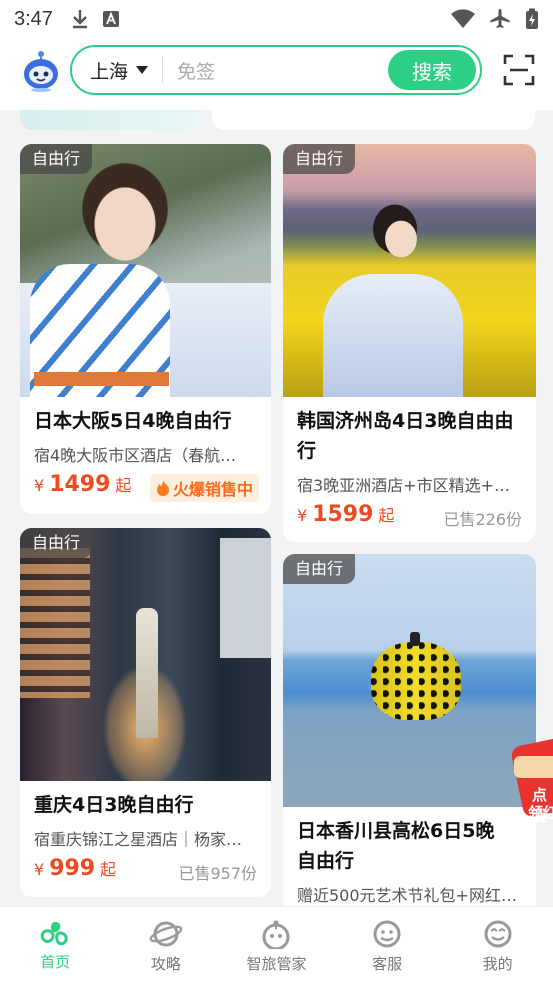  What do you see at coordinates (463, 18) in the screenshot?
I see `wifi-icon` at bounding box center [463, 18].